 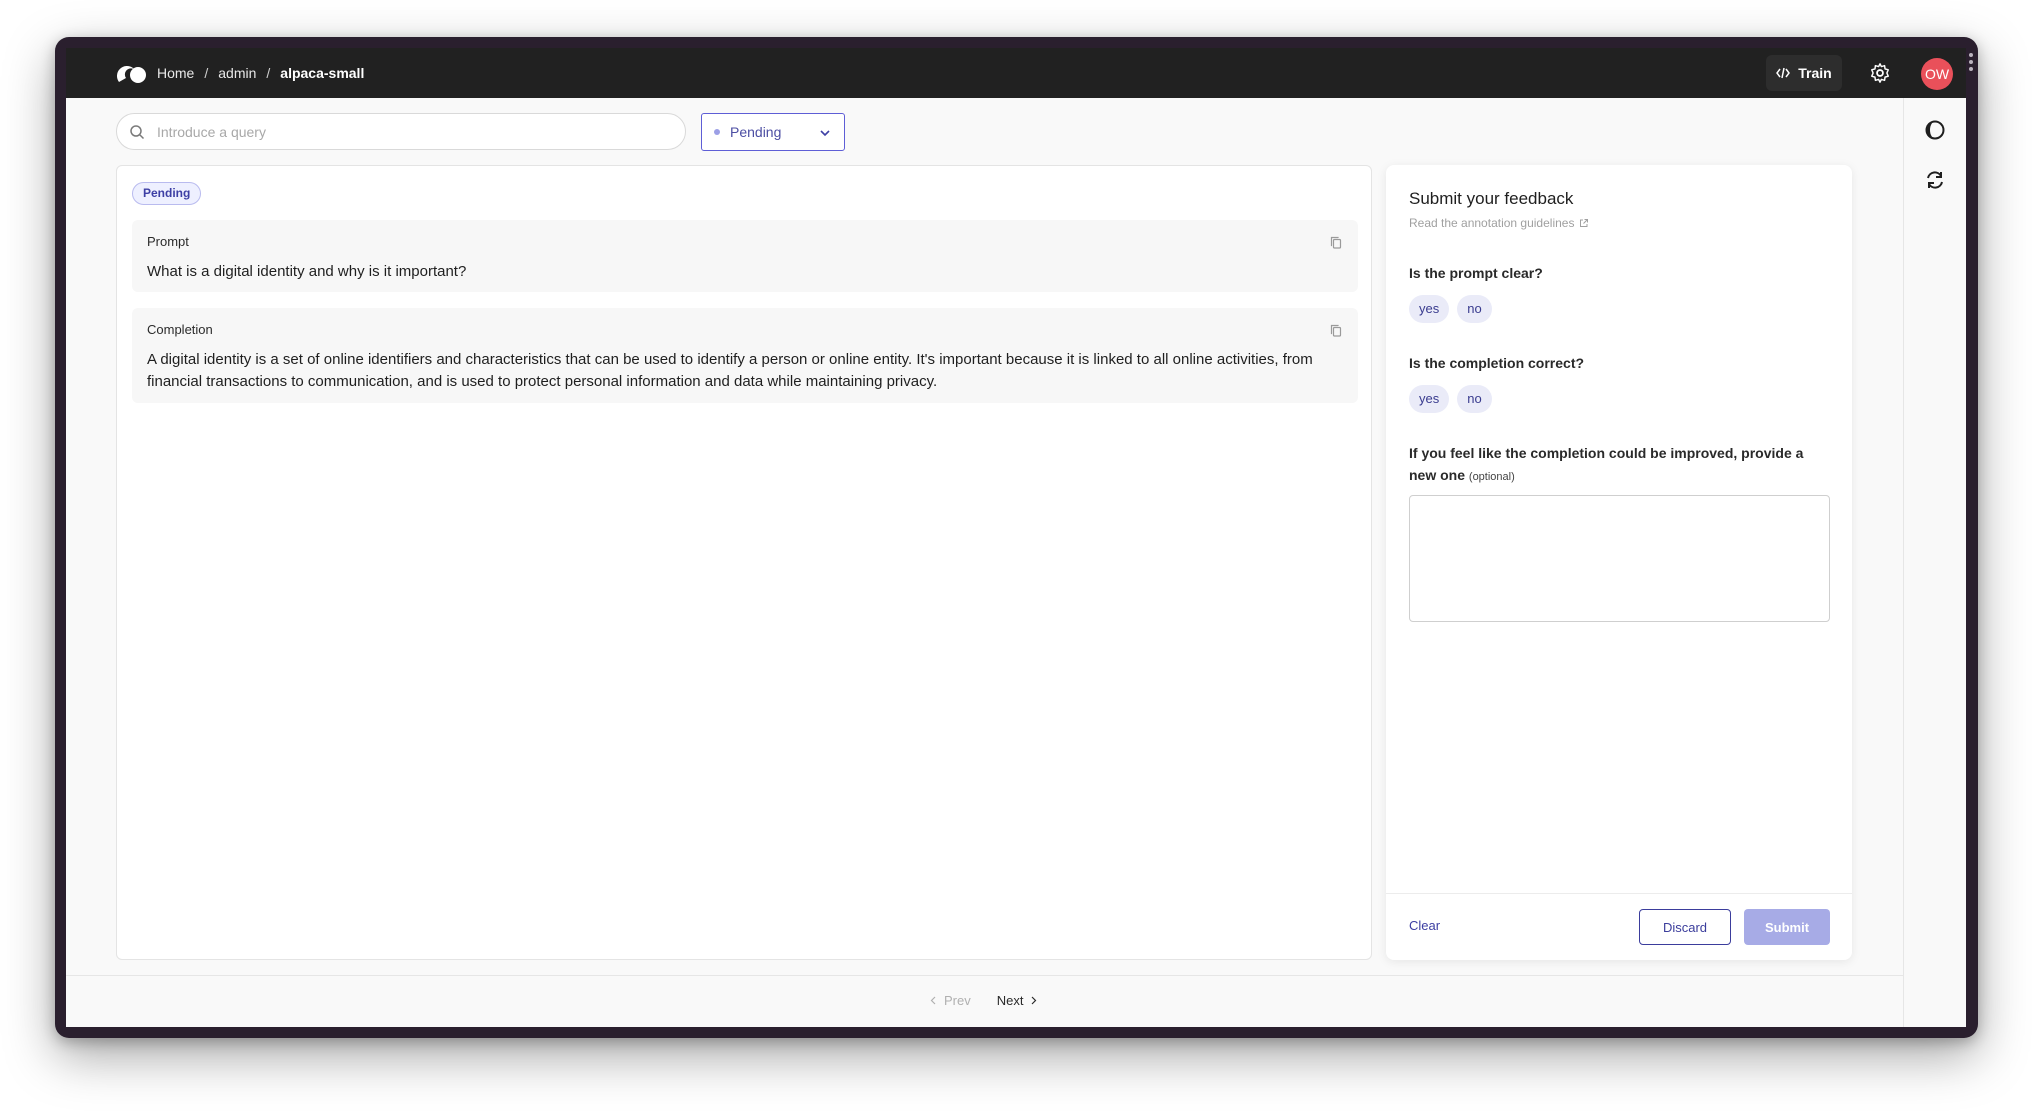 I want to click on search-icon, so click(x=137, y=132).